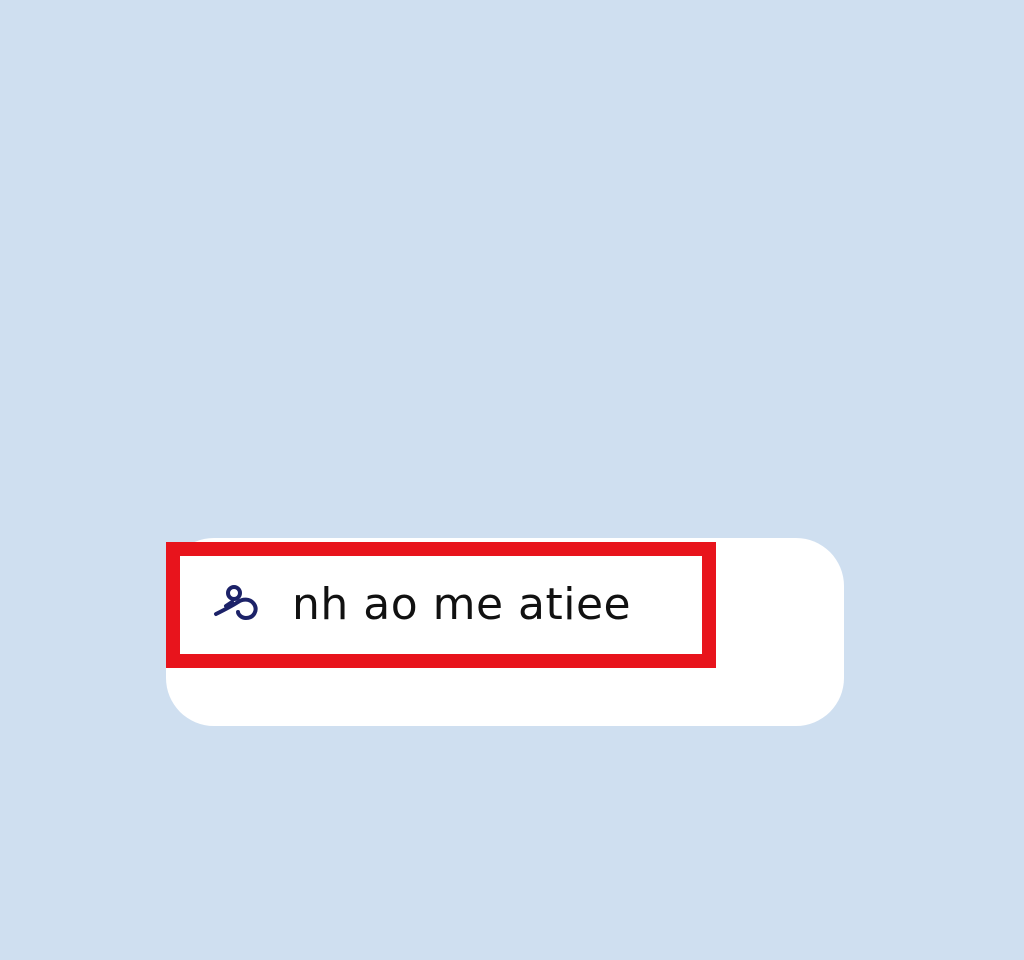 This screenshot has width=1024, height=960. What do you see at coordinates (441, 605) in the screenshot?
I see `selection-highlight` at bounding box center [441, 605].